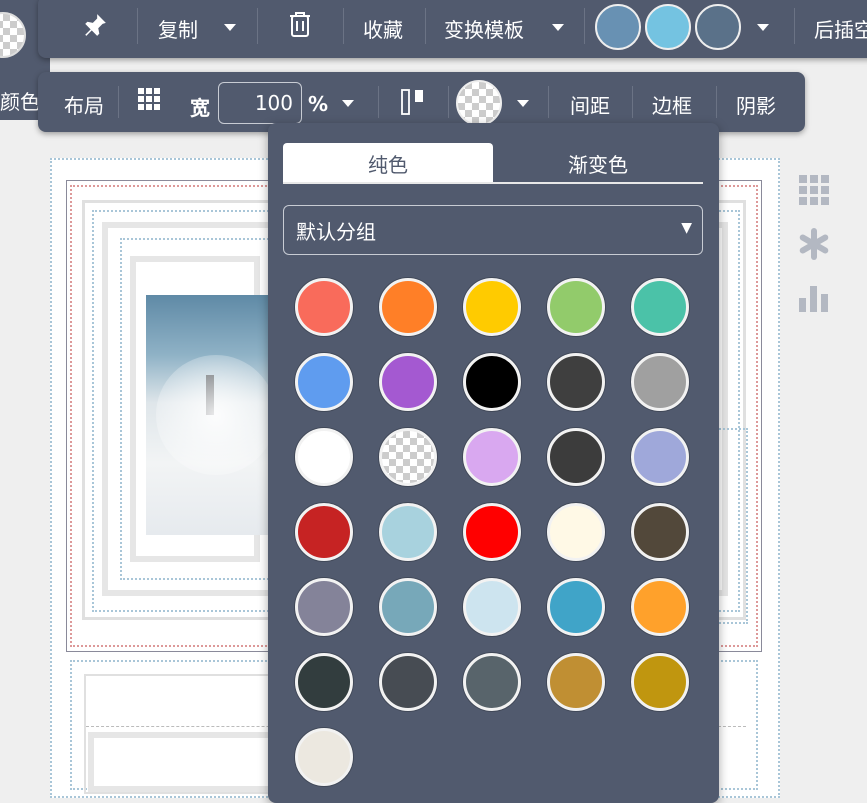 The height and width of the screenshot is (803, 867). What do you see at coordinates (20, 102) in the screenshot?
I see `color-label: 颜色` at bounding box center [20, 102].